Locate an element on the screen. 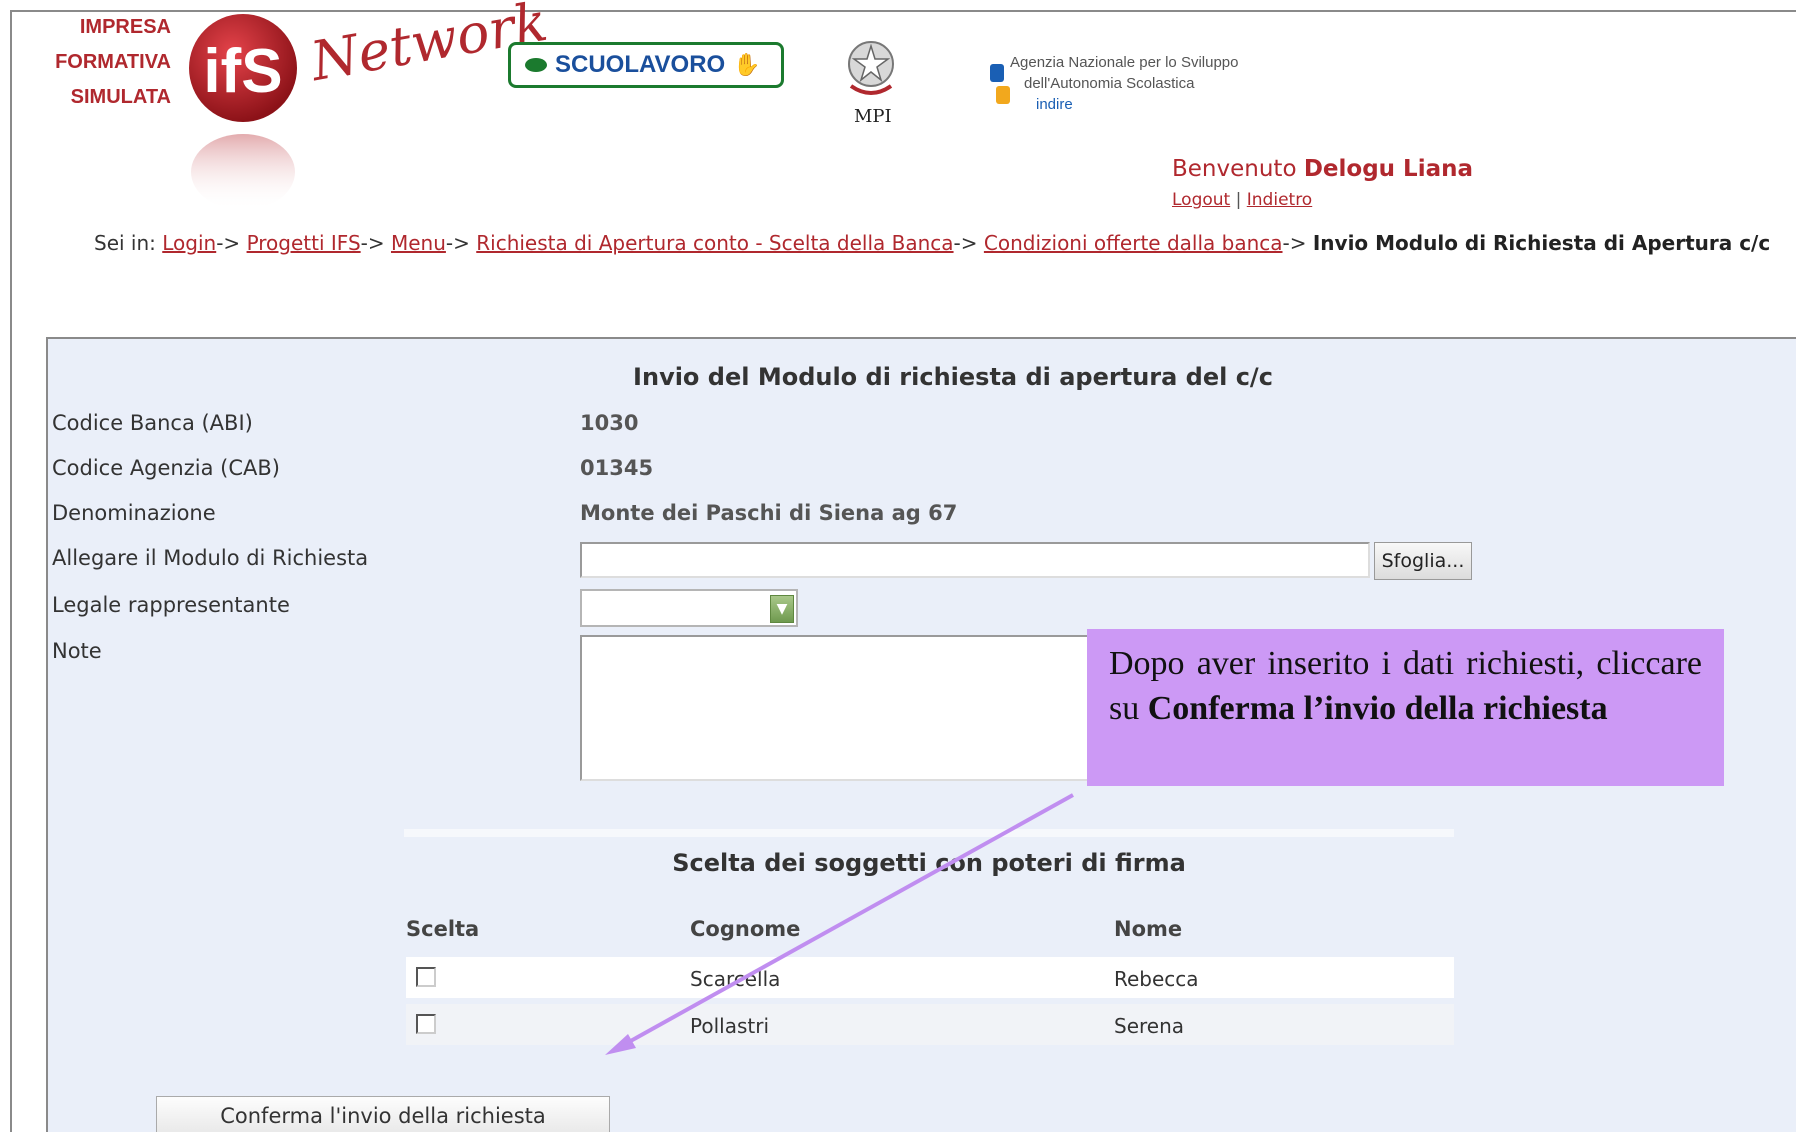 Image resolution: width=1796 pixels, height=1132 pixels. hand-icon: ✋ is located at coordinates (747, 64).